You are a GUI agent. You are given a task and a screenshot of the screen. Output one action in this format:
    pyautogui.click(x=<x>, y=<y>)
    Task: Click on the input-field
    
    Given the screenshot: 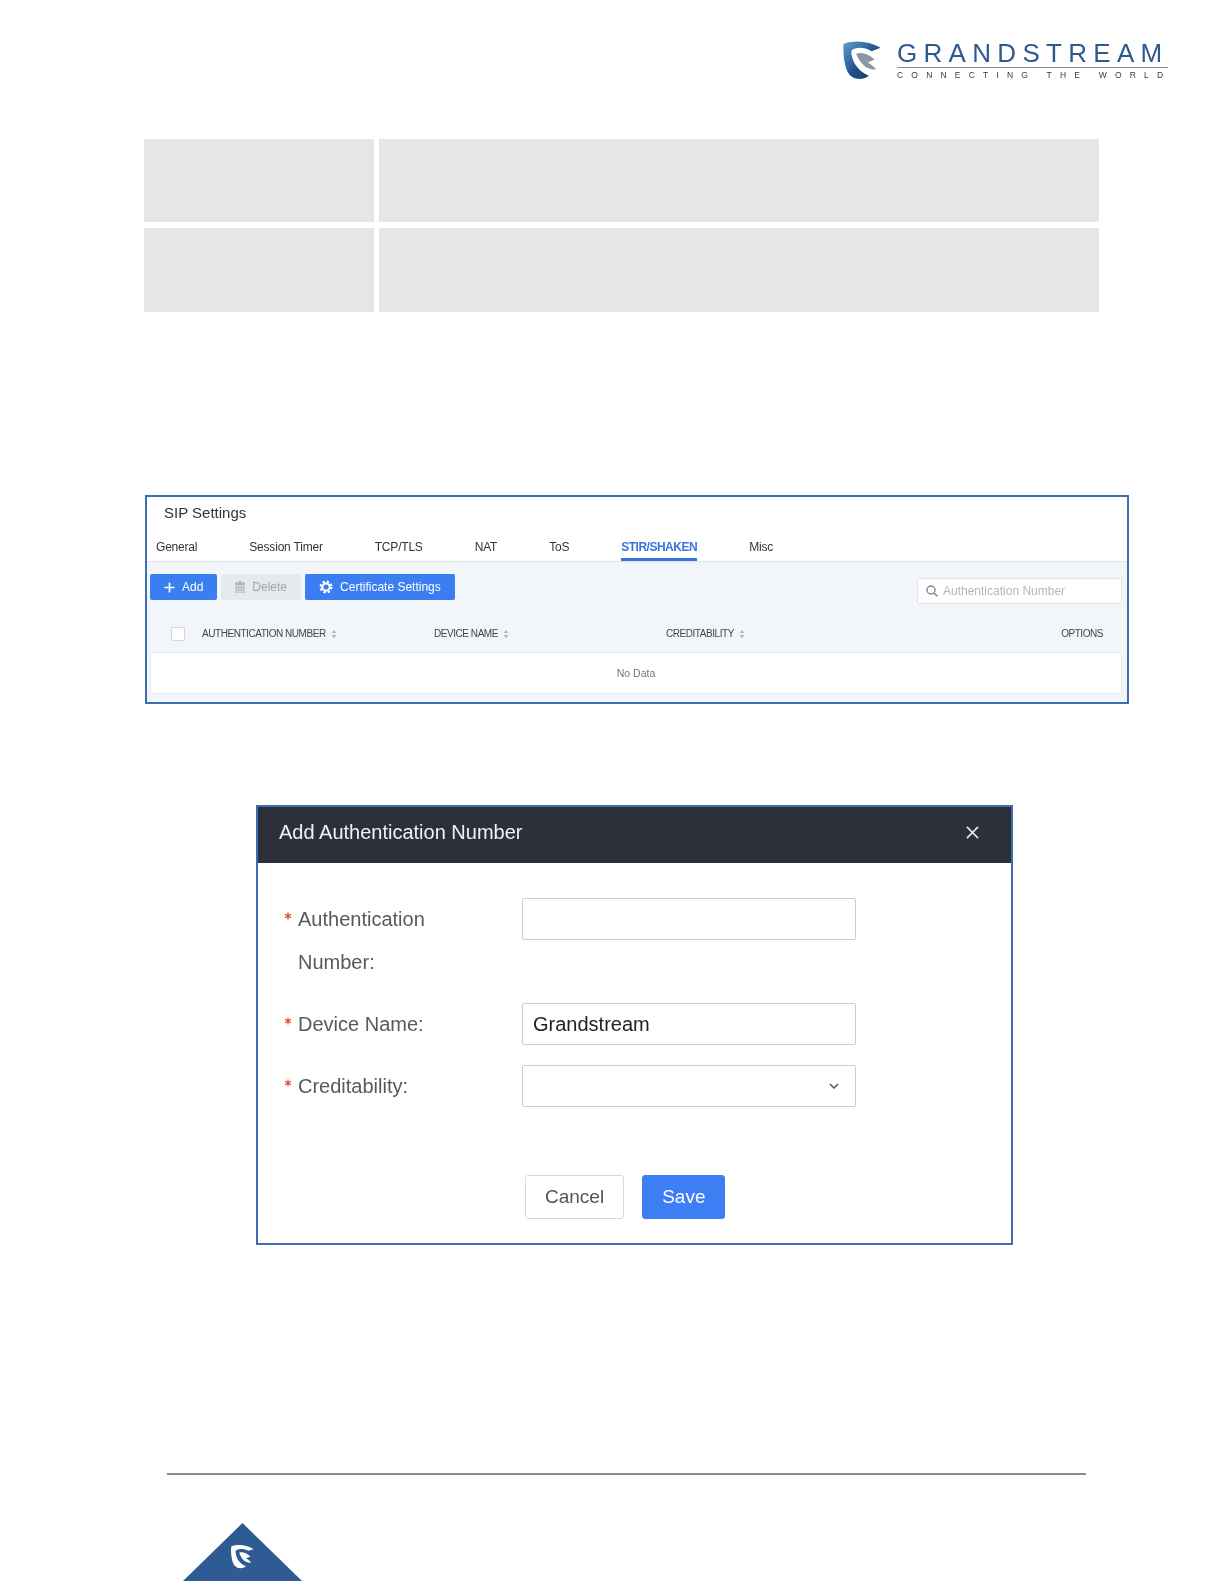 What is the action you would take?
    pyautogui.click(x=689, y=919)
    